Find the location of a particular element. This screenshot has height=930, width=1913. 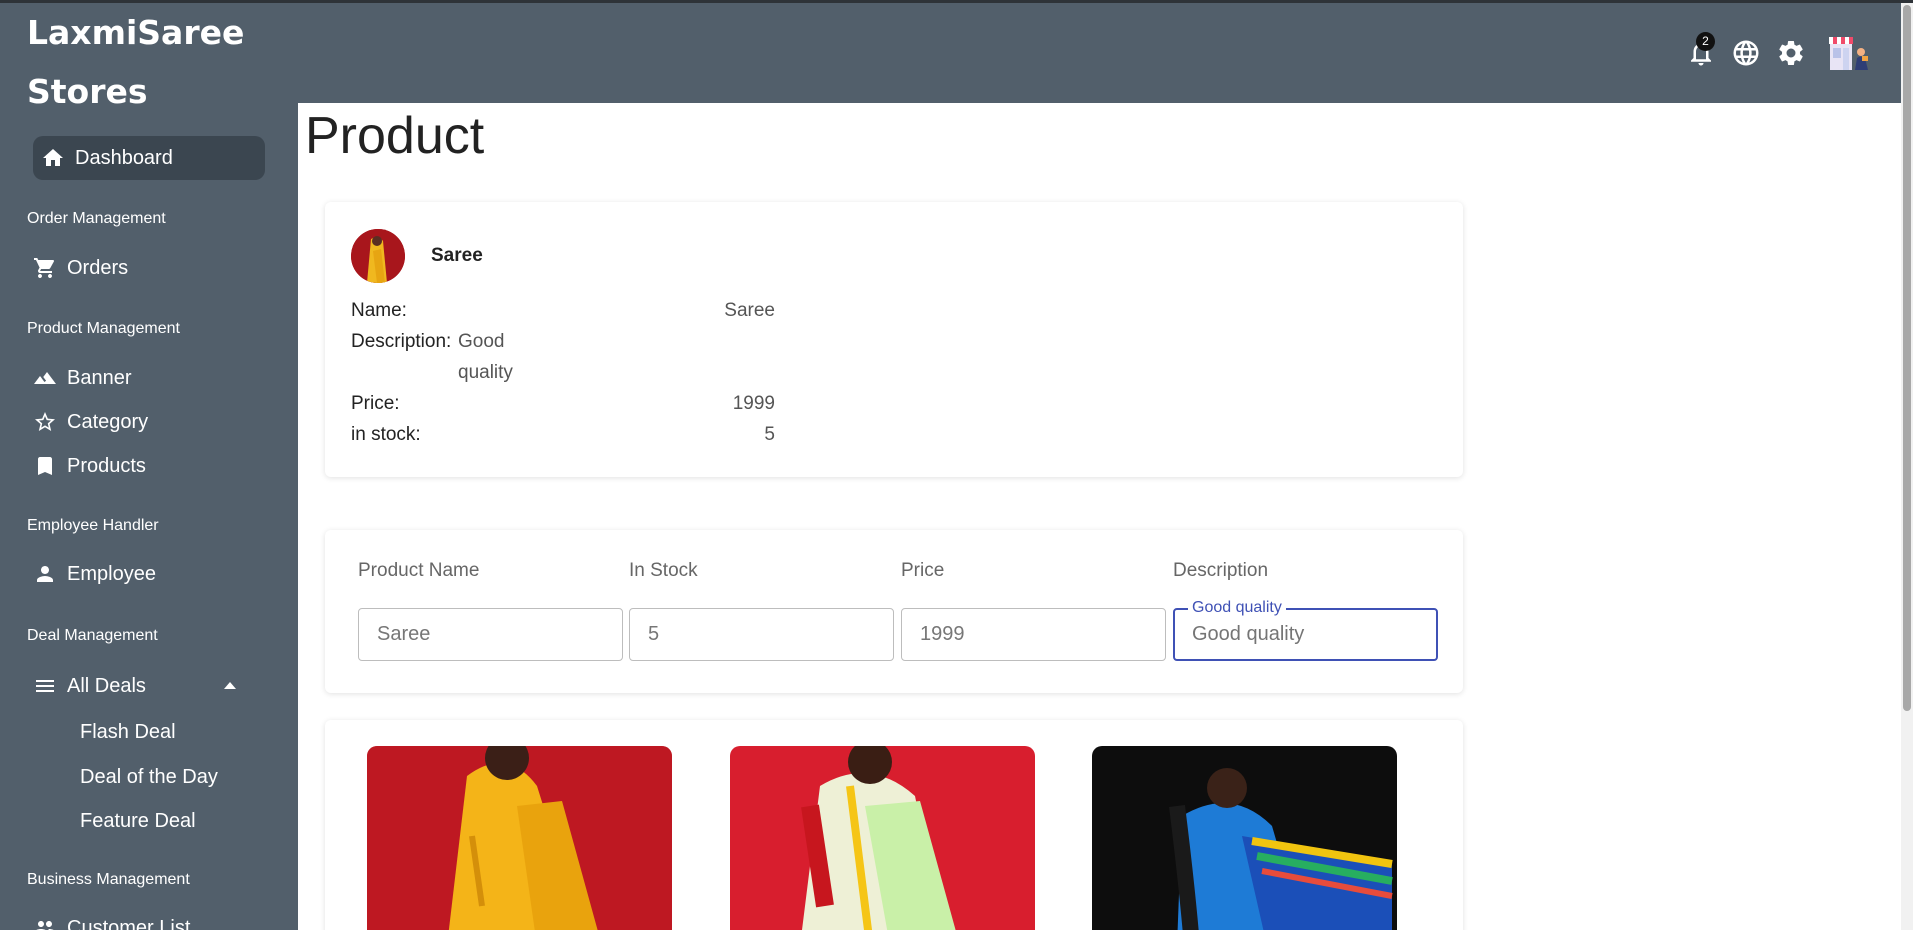

sidebar-item-products: Products is located at coordinates (89, 466).